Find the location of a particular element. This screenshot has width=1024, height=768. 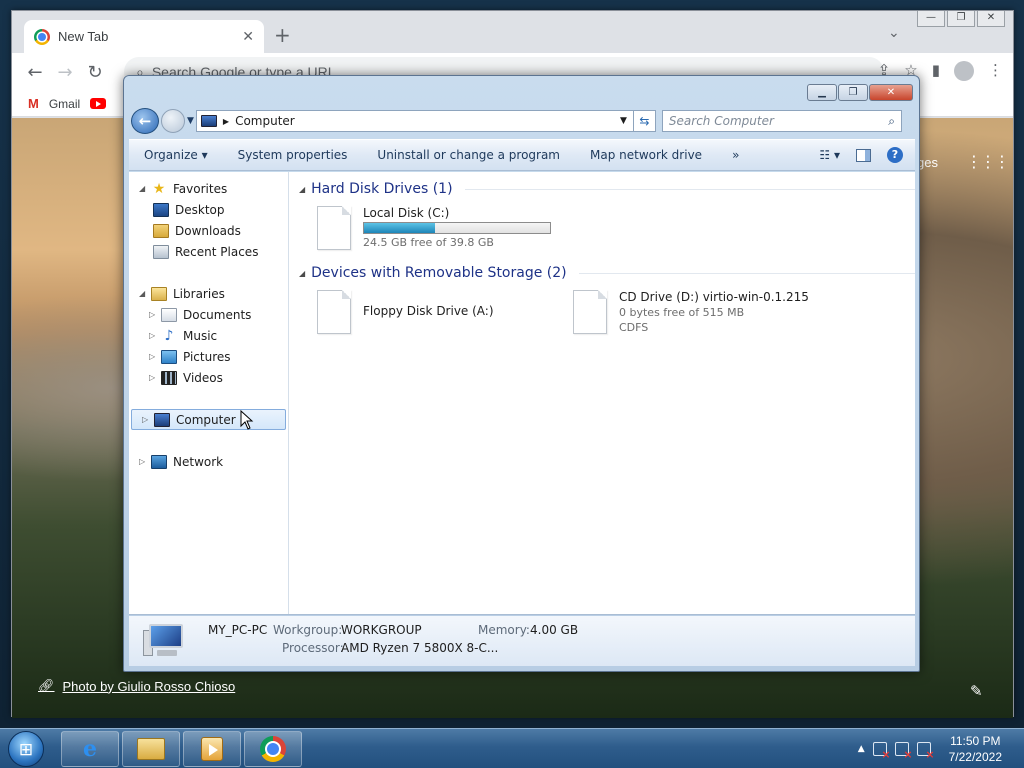

recent-pages-chevron-icon: ▼ is located at coordinates (190, 121).